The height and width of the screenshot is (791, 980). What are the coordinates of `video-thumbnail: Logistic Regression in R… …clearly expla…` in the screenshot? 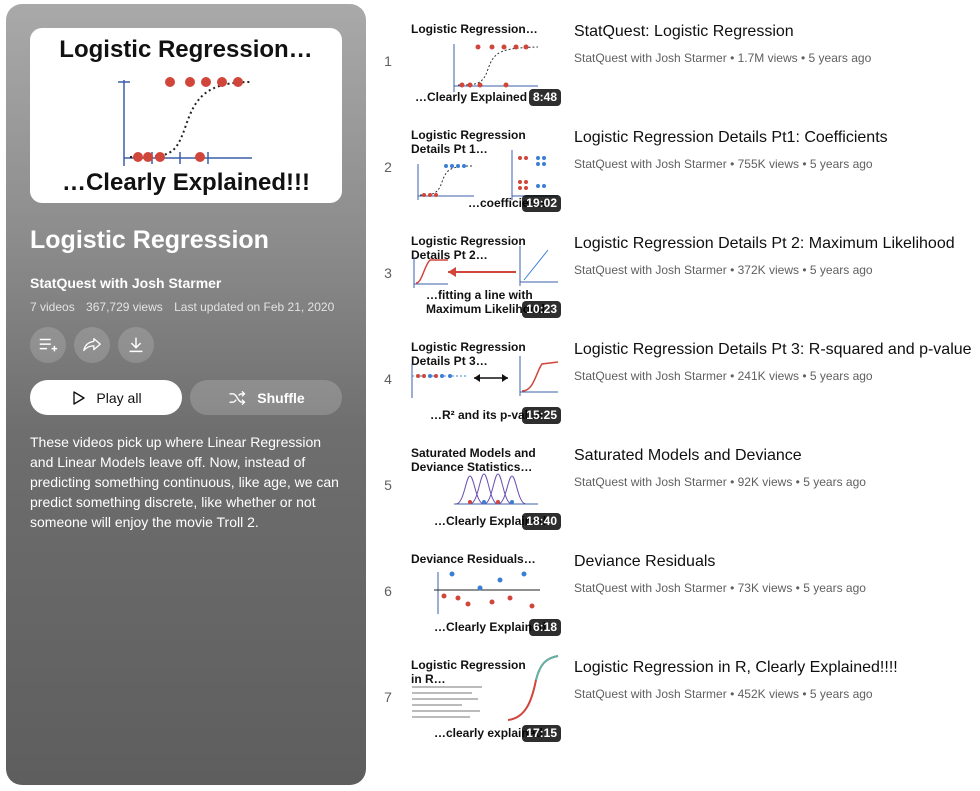 It's located at (485, 697).